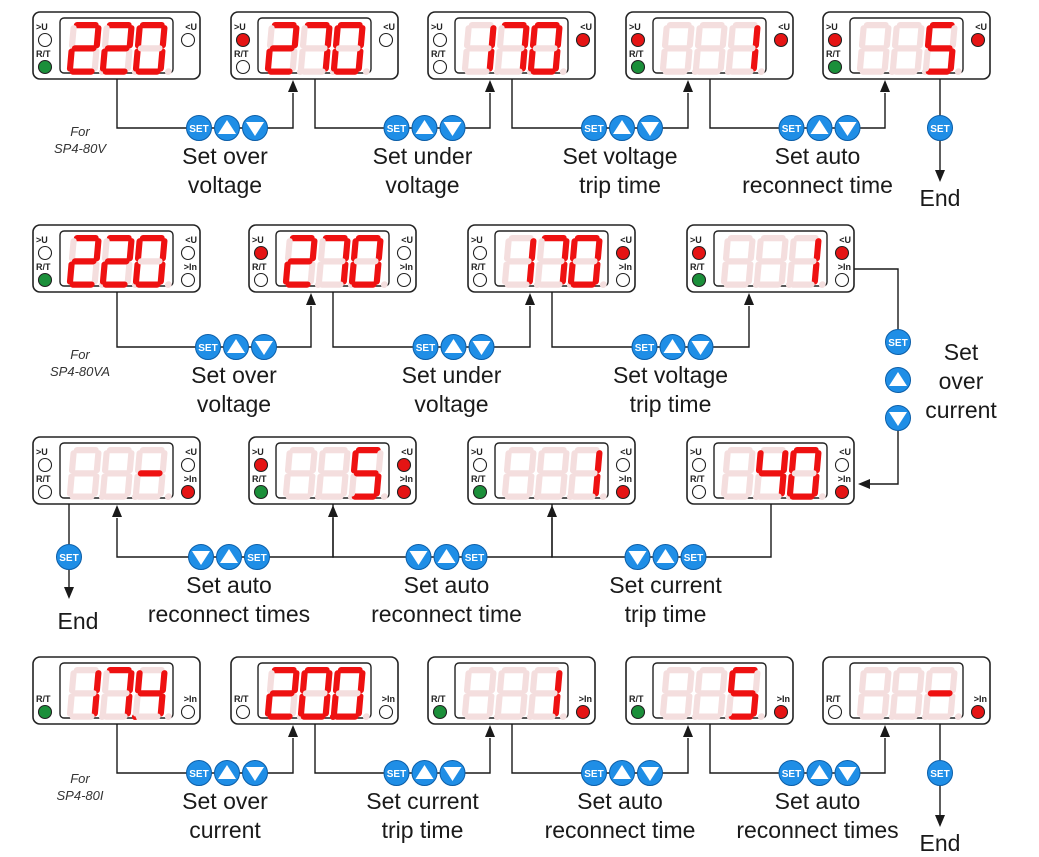 Image resolution: width=1039 pixels, height=857 pixels. I want to click on connector-line, so click(876, 298).